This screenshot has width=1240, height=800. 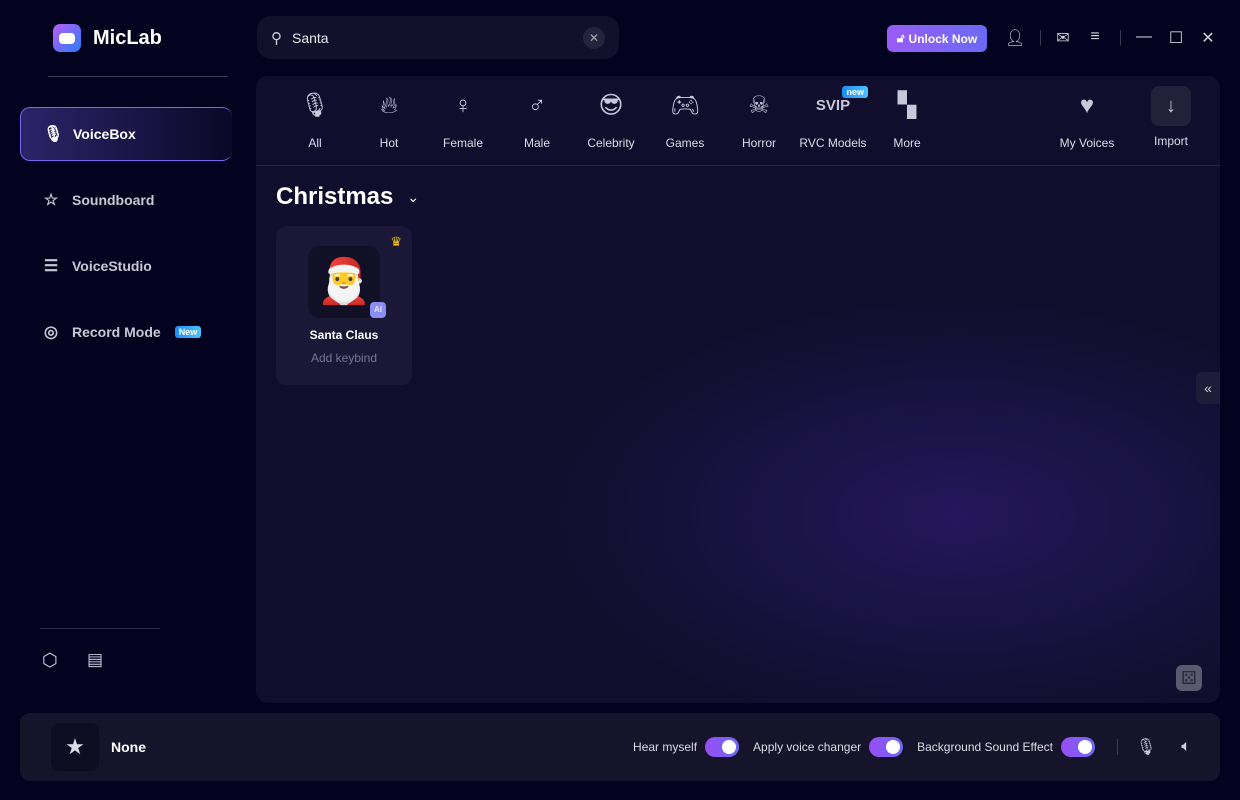 I want to click on category-all: 🎙︎ All, so click(x=315, y=119).